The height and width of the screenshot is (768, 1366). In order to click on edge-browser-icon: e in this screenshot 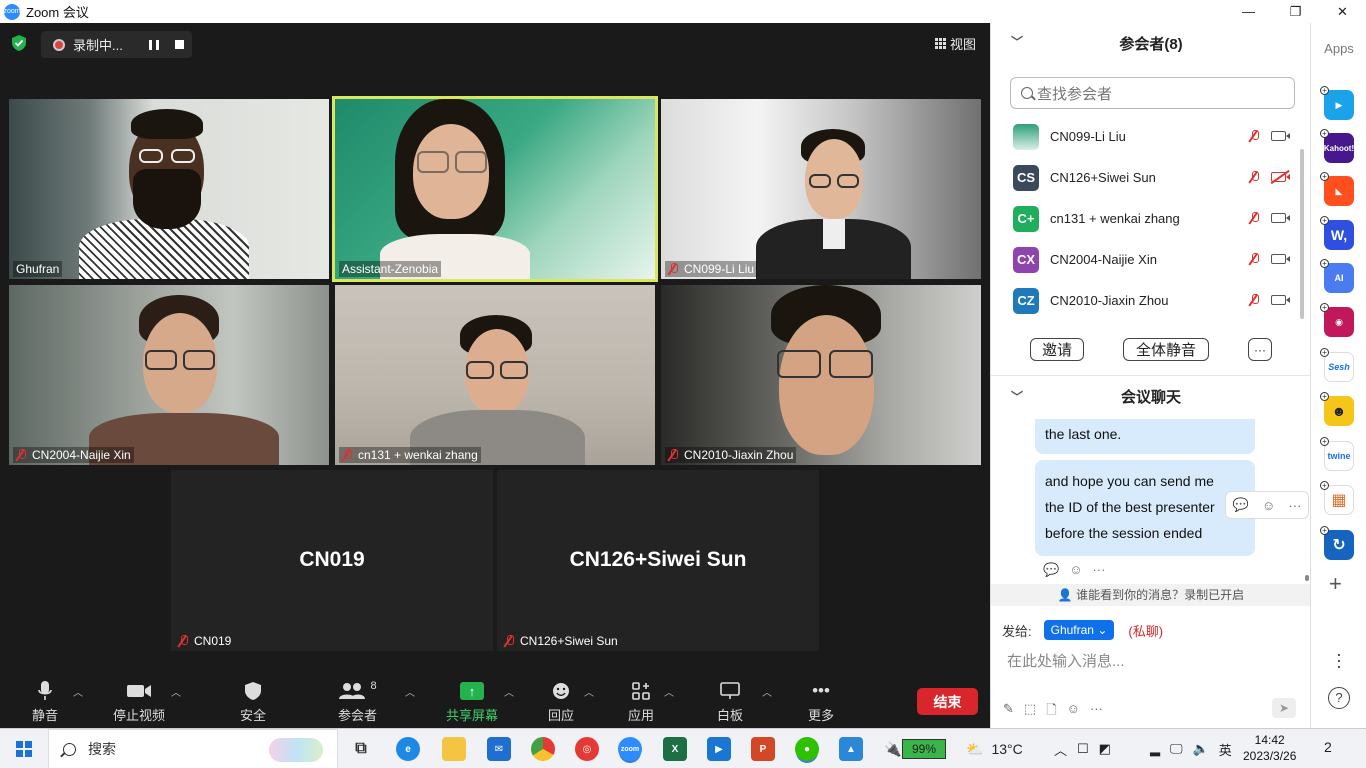, I will do `click(408, 749)`.